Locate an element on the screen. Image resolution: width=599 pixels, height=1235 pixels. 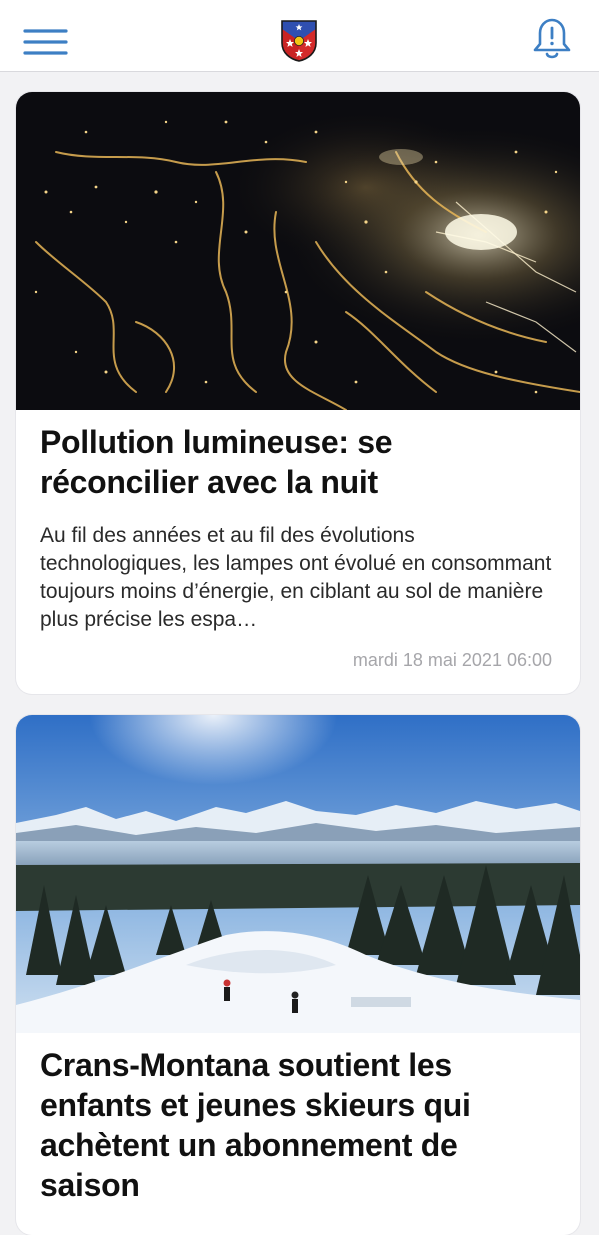
article-date: mardi 18 mai 2021 06:00 is located at coordinates (452, 660).